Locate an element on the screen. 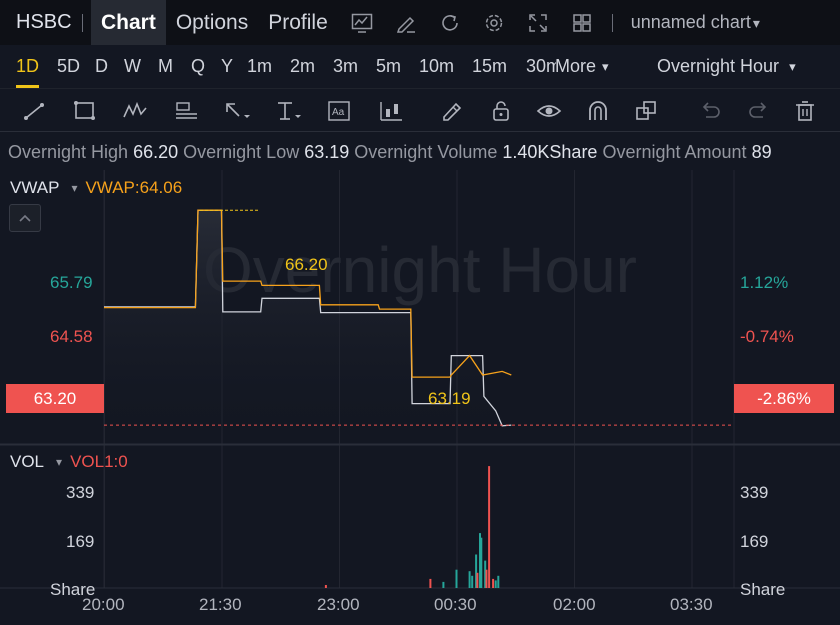 The image size is (840, 625). more-timeframes-dropdown: More ▾ is located at coordinates (582, 66).